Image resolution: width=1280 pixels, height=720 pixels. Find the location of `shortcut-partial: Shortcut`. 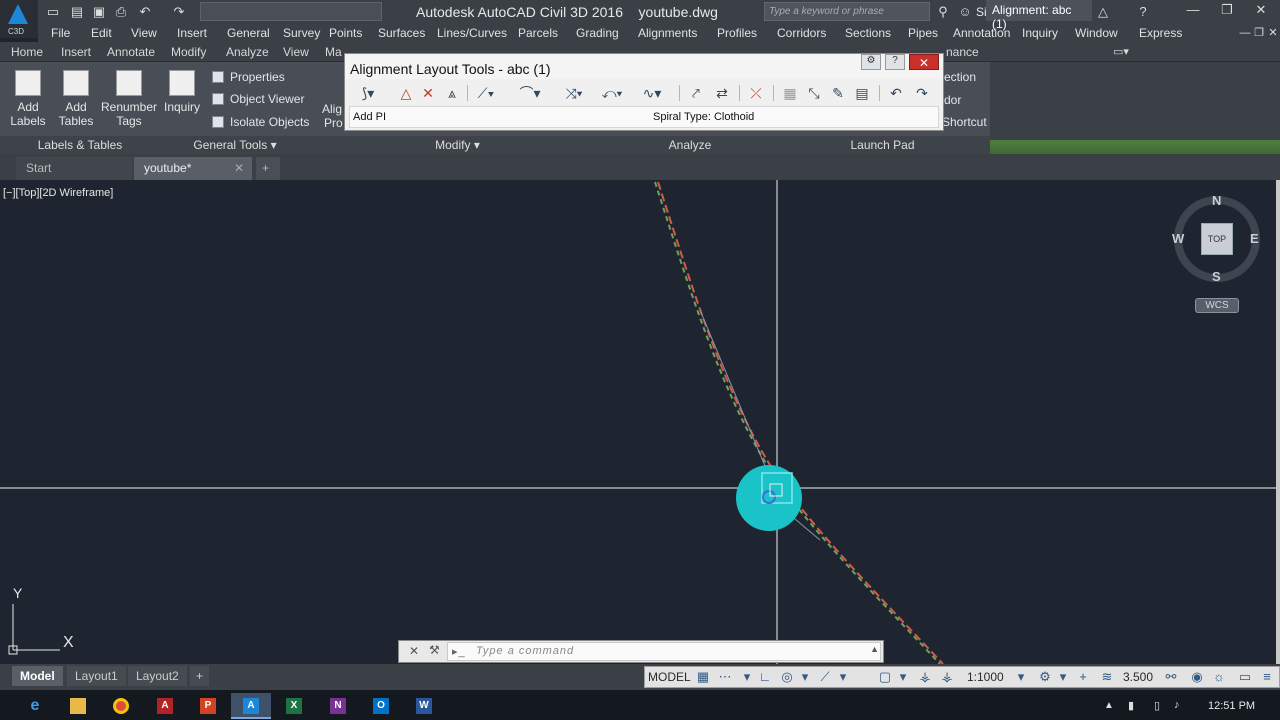

shortcut-partial: Shortcut is located at coordinates (964, 122).